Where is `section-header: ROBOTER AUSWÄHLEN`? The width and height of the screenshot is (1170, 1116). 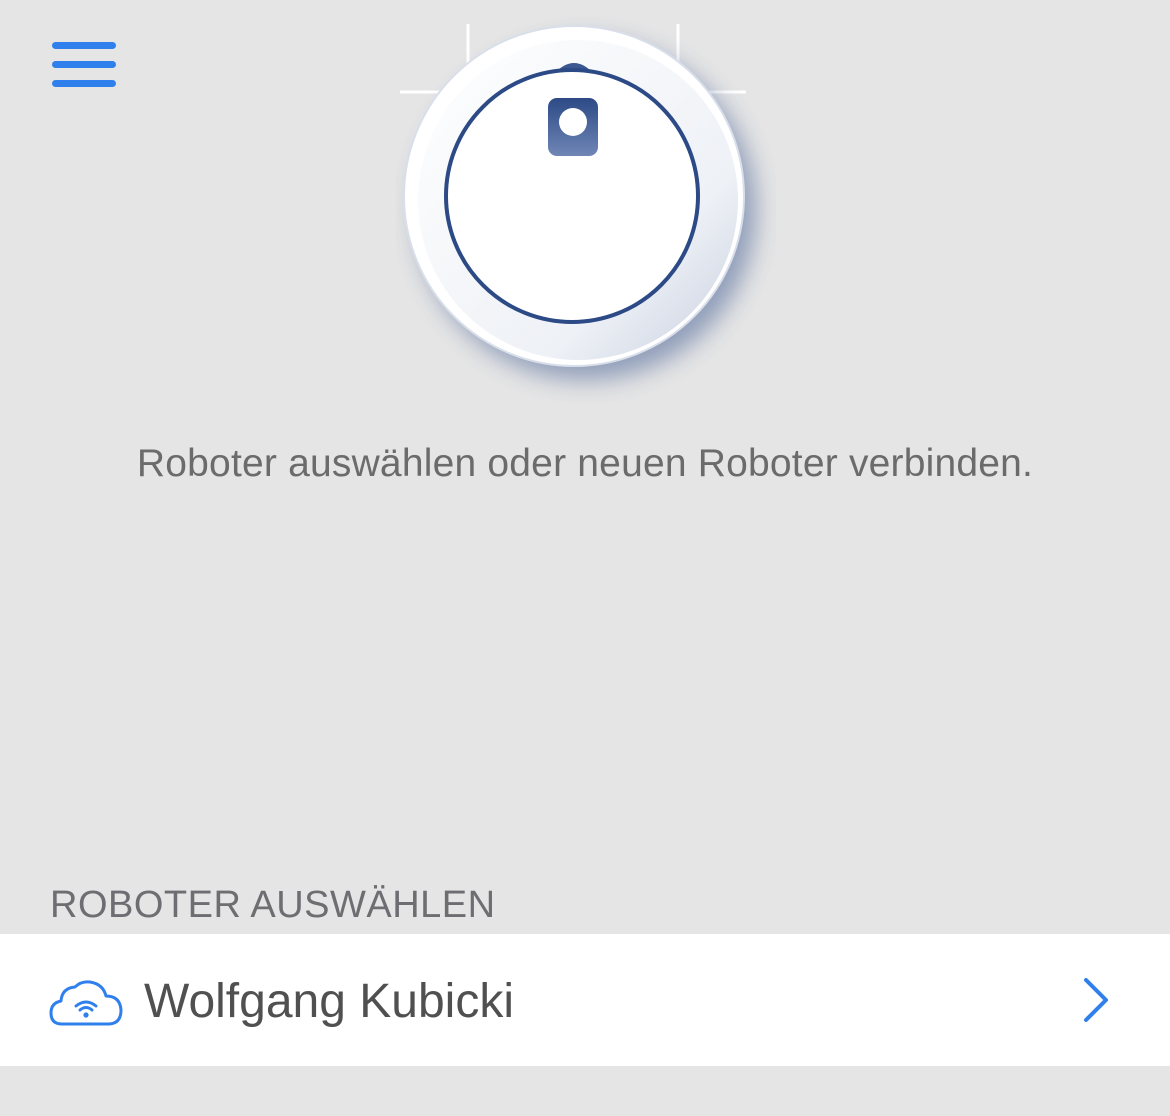
section-header: ROBOTER AUSWÄHLEN is located at coordinates (273, 905).